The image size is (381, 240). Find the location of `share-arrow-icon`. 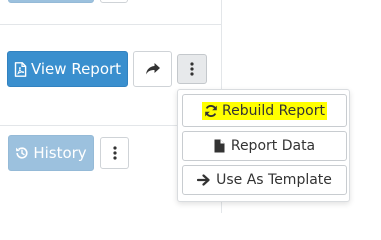

share-arrow-icon is located at coordinates (153, 69).